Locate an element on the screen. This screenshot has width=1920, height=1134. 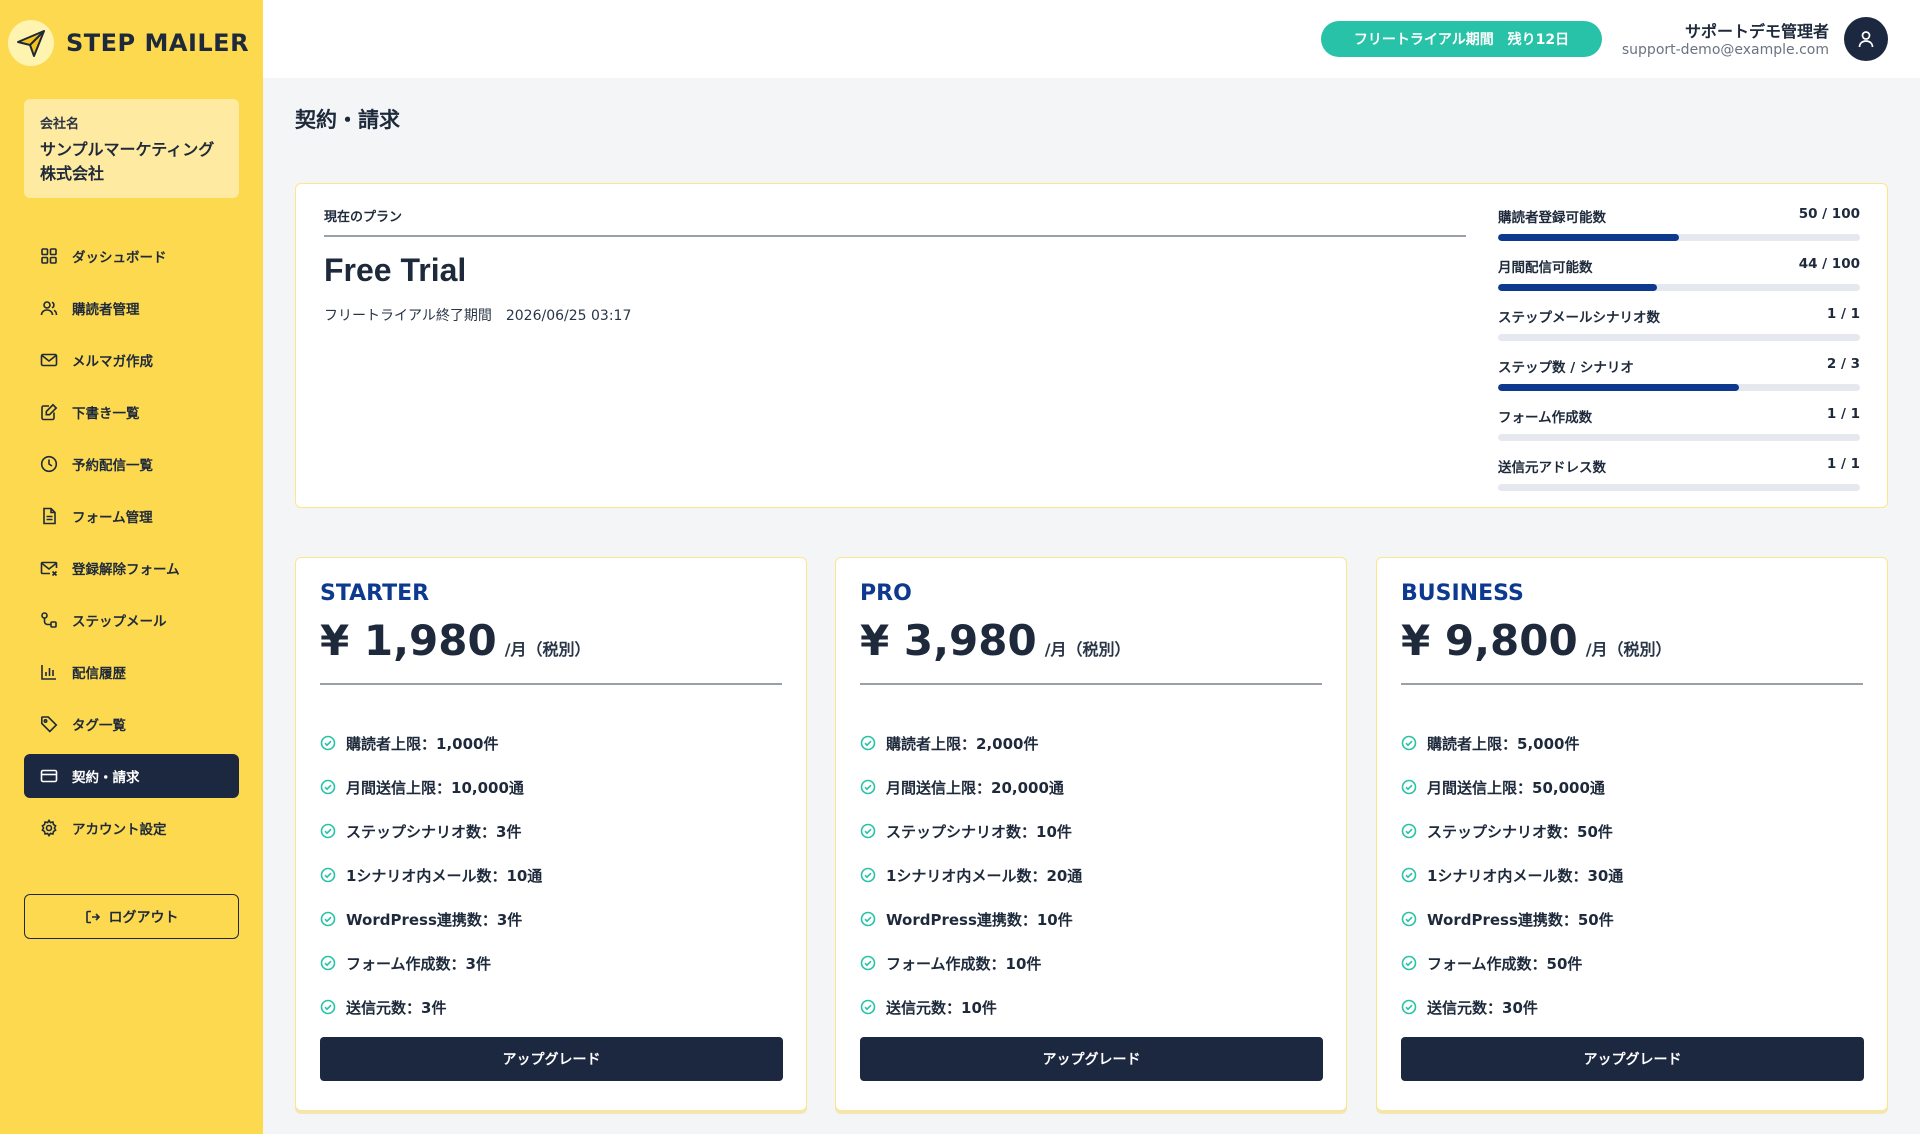
sidebar-item-label: 配信履歴 is located at coordinates (99, 674).